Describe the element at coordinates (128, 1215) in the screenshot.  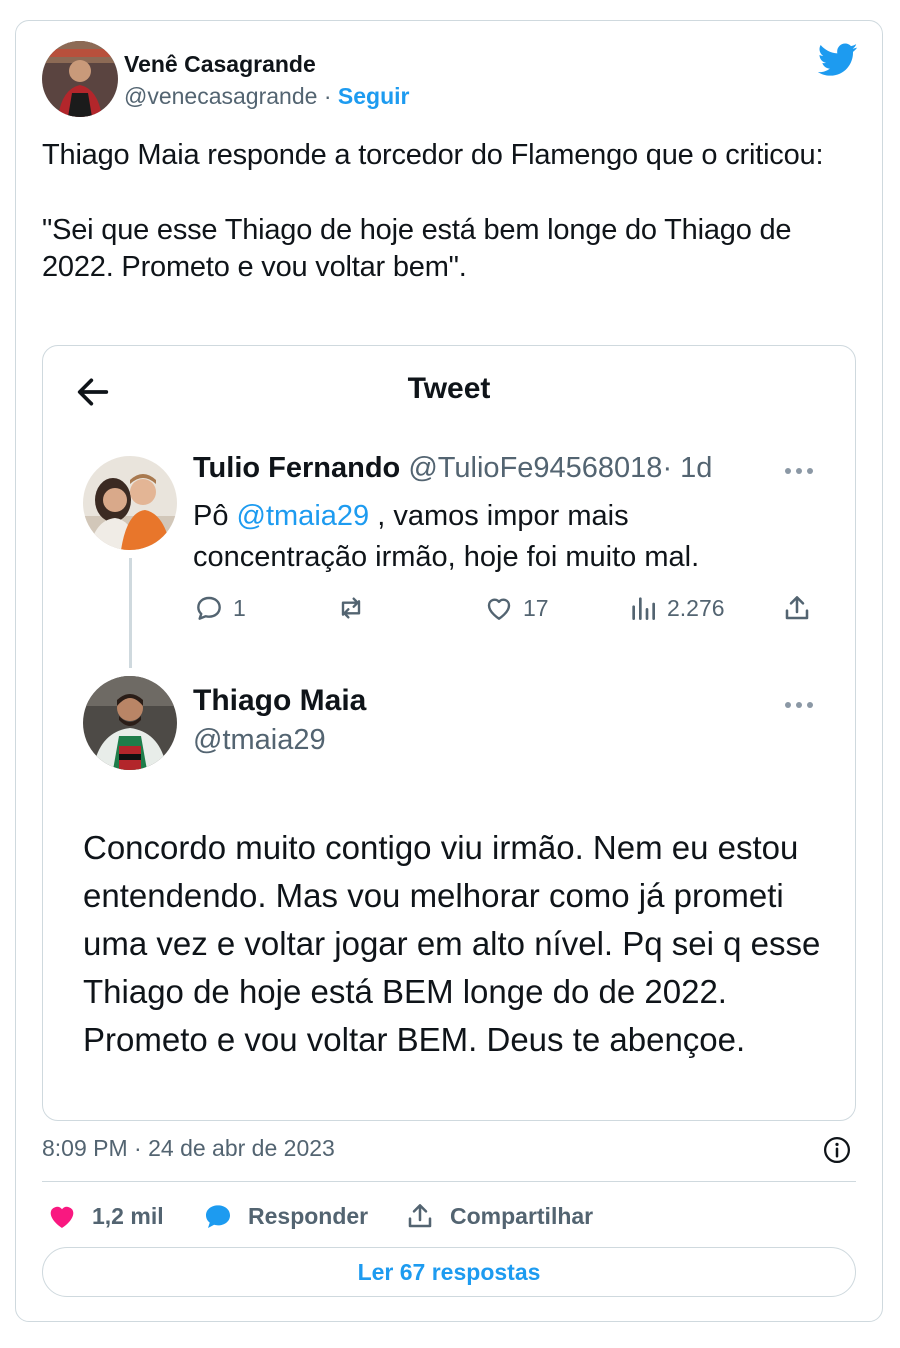
I see `like-total: 1,2 mil` at that location.